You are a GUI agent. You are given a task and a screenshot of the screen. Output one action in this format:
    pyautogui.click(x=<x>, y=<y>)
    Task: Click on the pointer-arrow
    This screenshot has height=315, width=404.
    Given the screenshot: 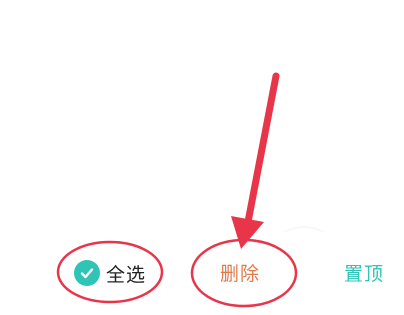 What is the action you would take?
    pyautogui.click(x=255, y=160)
    